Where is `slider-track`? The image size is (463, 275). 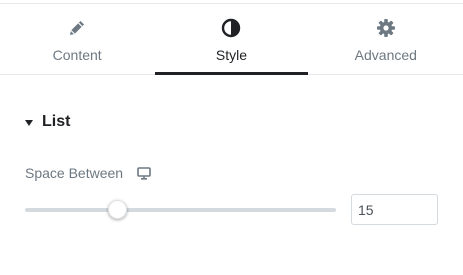 slider-track is located at coordinates (180, 210).